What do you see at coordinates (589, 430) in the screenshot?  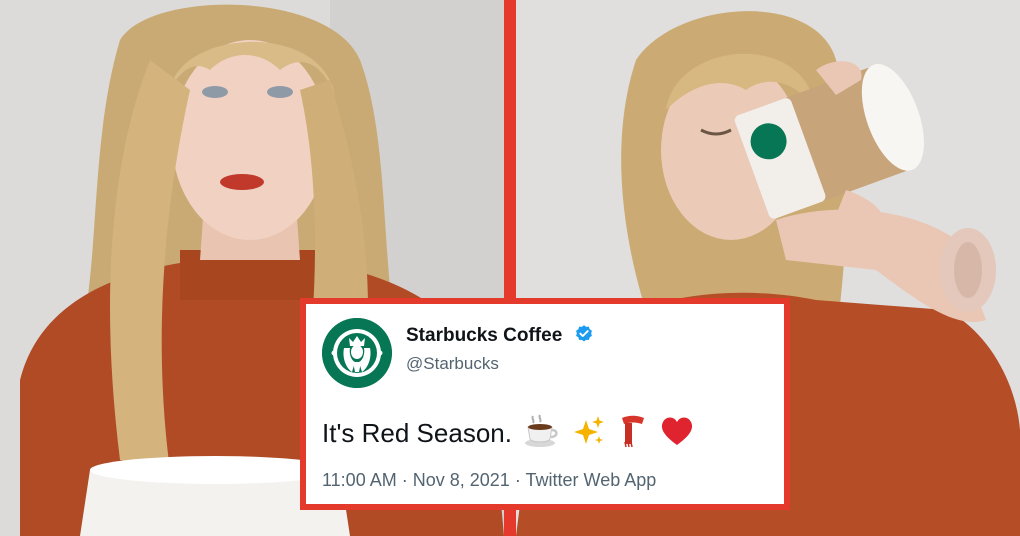 I see `sparkles-emoji` at bounding box center [589, 430].